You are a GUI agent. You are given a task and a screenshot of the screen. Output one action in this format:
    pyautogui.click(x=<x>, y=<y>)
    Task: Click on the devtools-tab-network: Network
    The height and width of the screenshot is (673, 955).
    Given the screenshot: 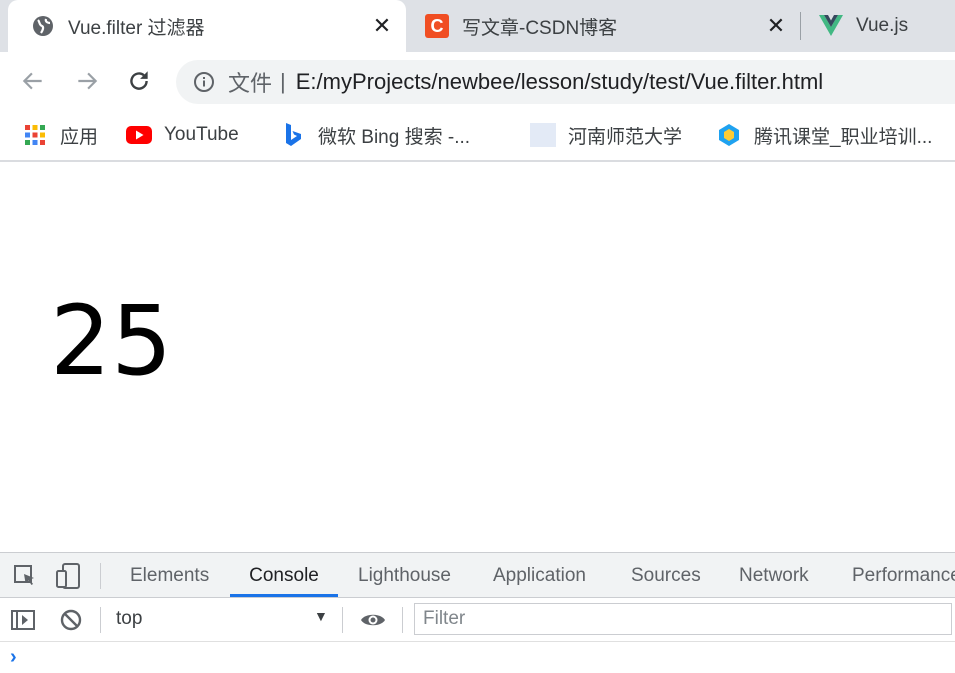 What is the action you would take?
    pyautogui.click(x=774, y=575)
    